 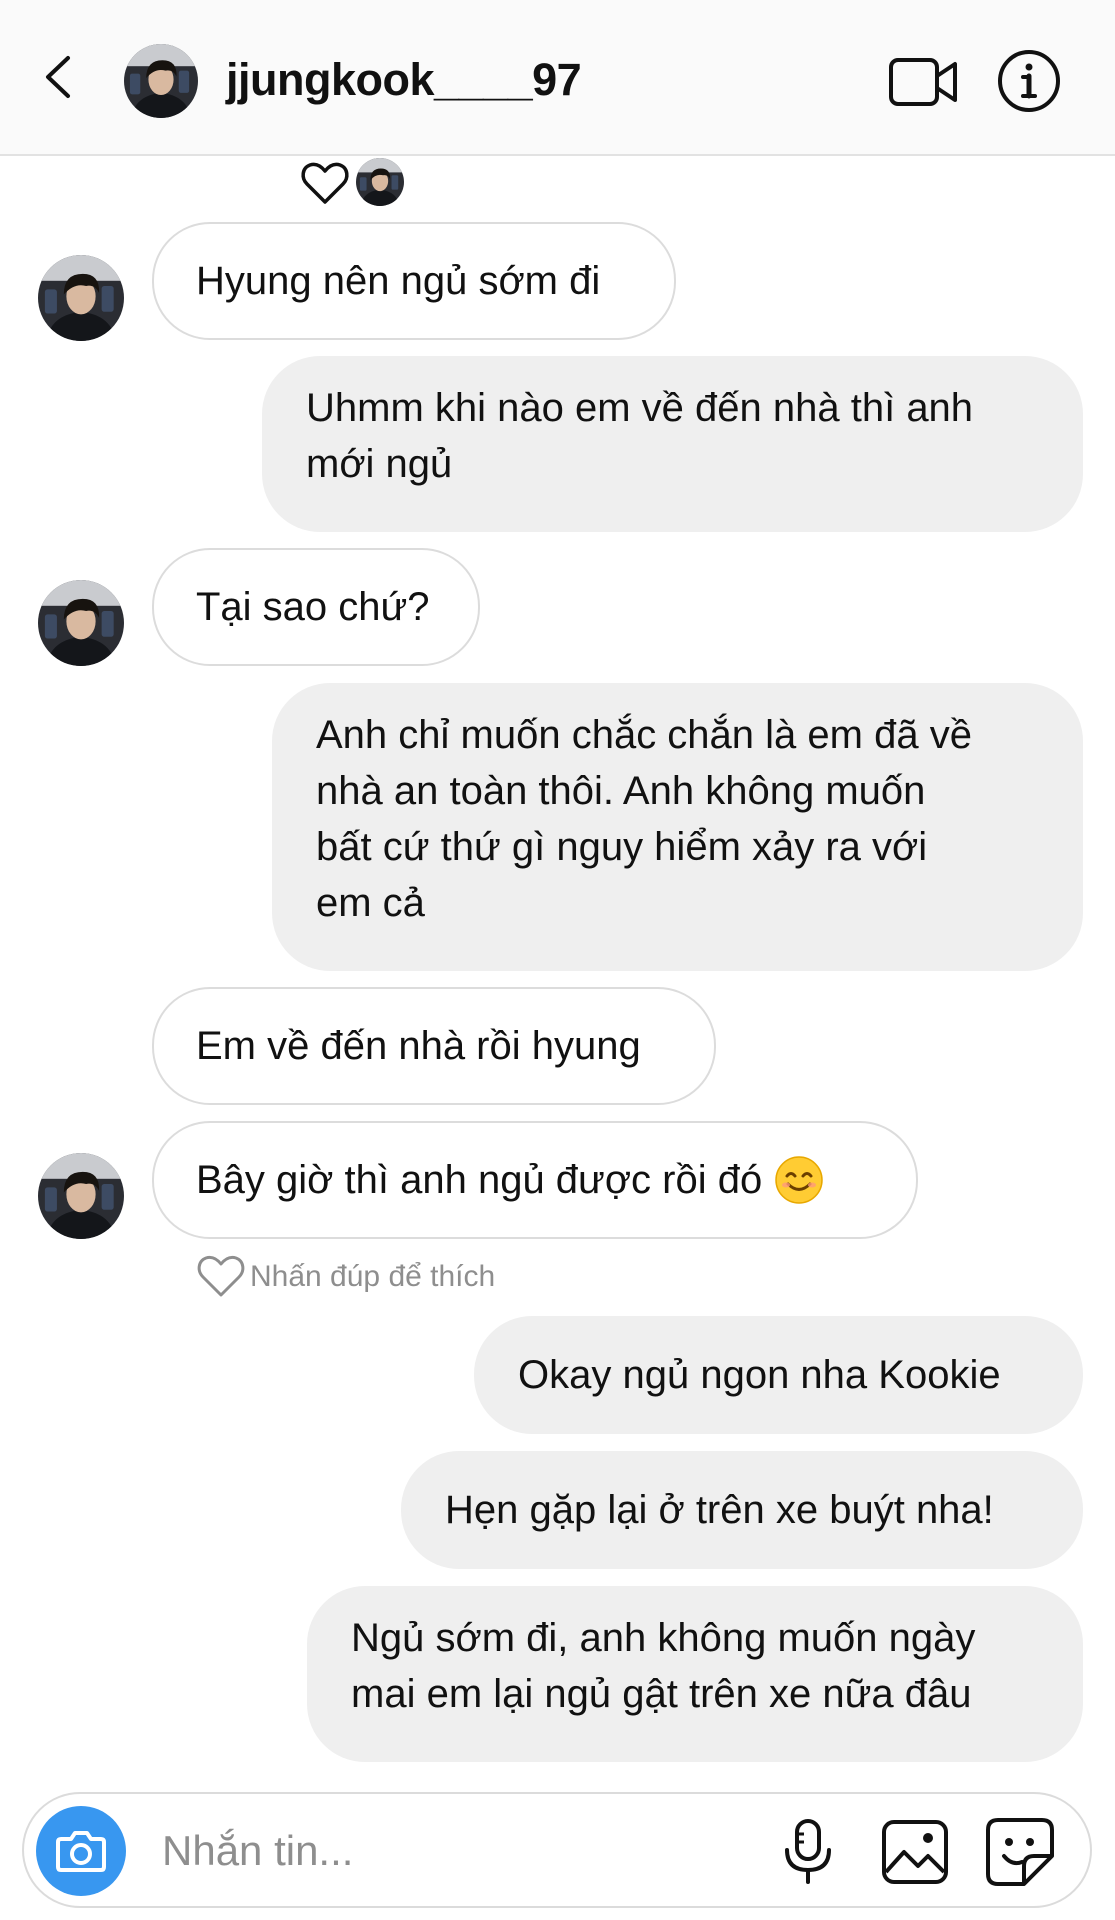 What do you see at coordinates (404, 80) in the screenshot?
I see `contact-username: jjungkook____97` at bounding box center [404, 80].